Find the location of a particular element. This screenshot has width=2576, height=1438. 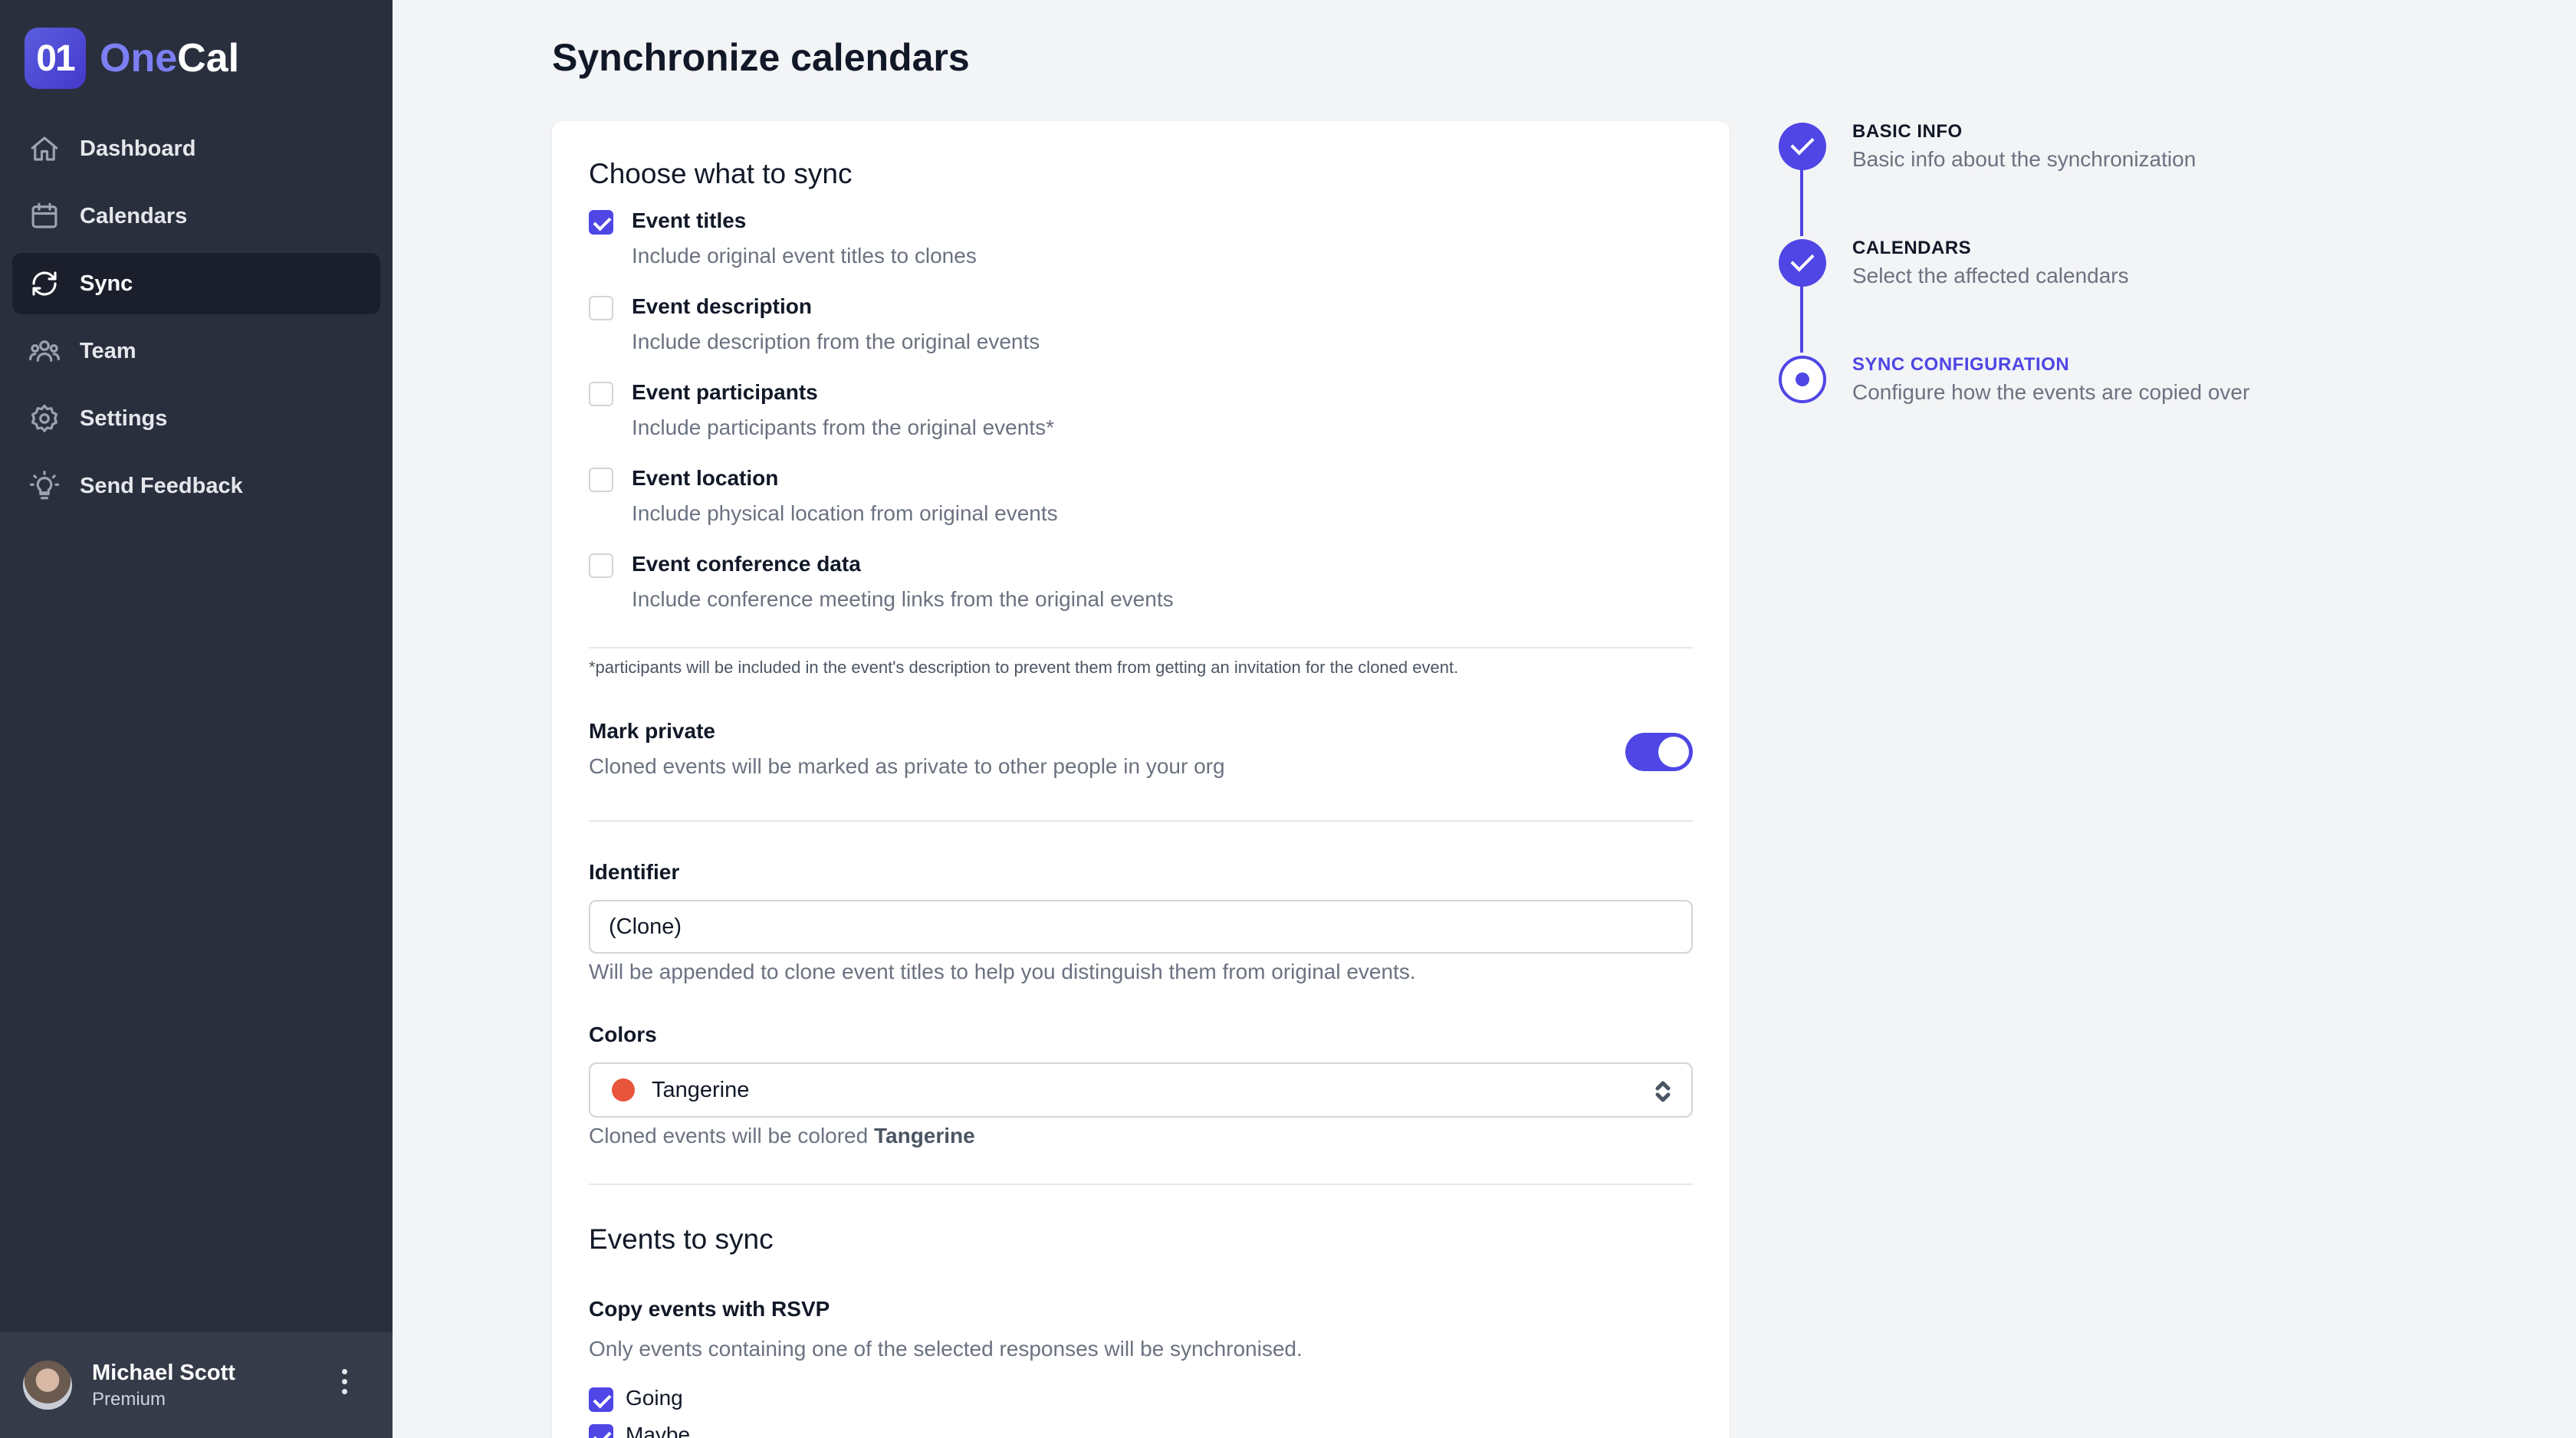

home-icon is located at coordinates (44, 149).